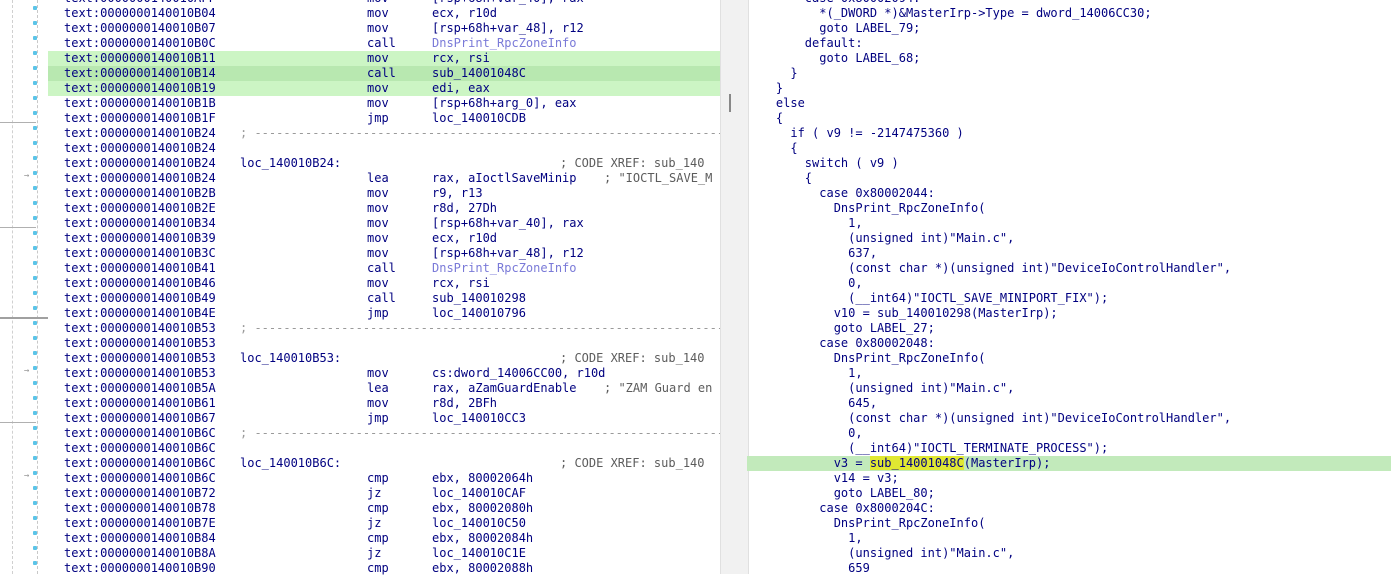 Image resolution: width=1391 pixels, height=581 pixels. Describe the element at coordinates (508, 223) in the screenshot. I see `operands: [rsp+68h+var_40], rax` at that location.